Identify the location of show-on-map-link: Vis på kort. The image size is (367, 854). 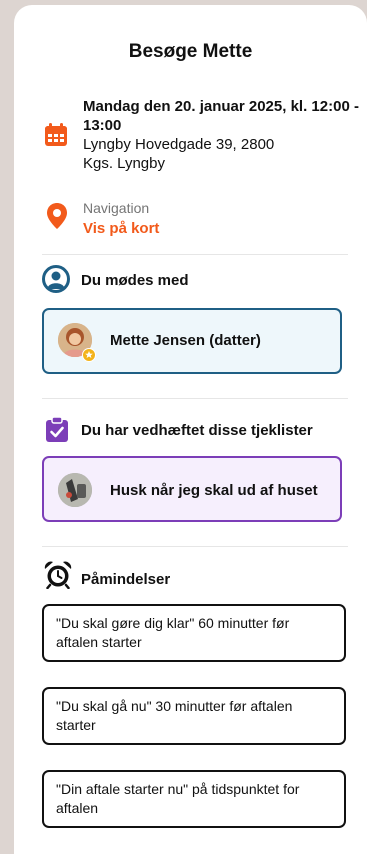
(121, 228).